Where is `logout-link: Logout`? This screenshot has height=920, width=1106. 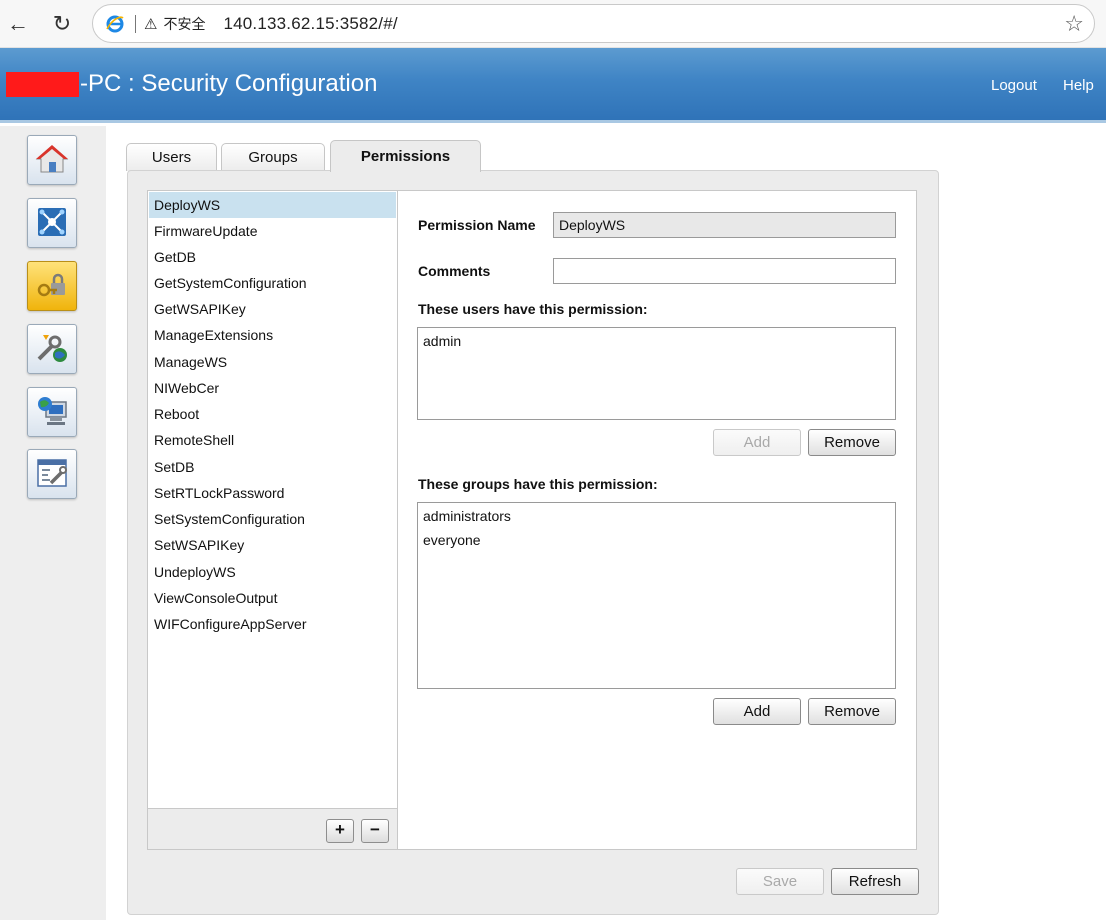
logout-link: Logout is located at coordinates (1014, 85).